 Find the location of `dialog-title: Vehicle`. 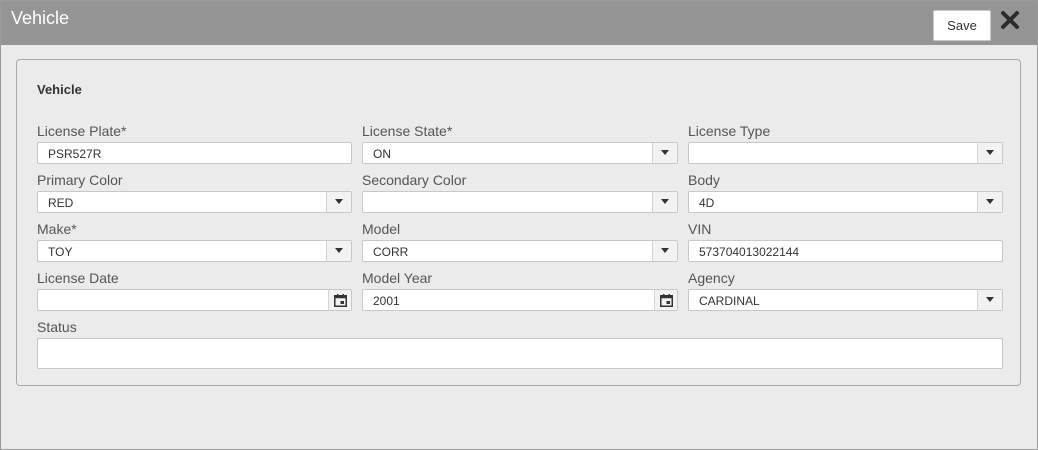

dialog-title: Vehicle is located at coordinates (40, 18).